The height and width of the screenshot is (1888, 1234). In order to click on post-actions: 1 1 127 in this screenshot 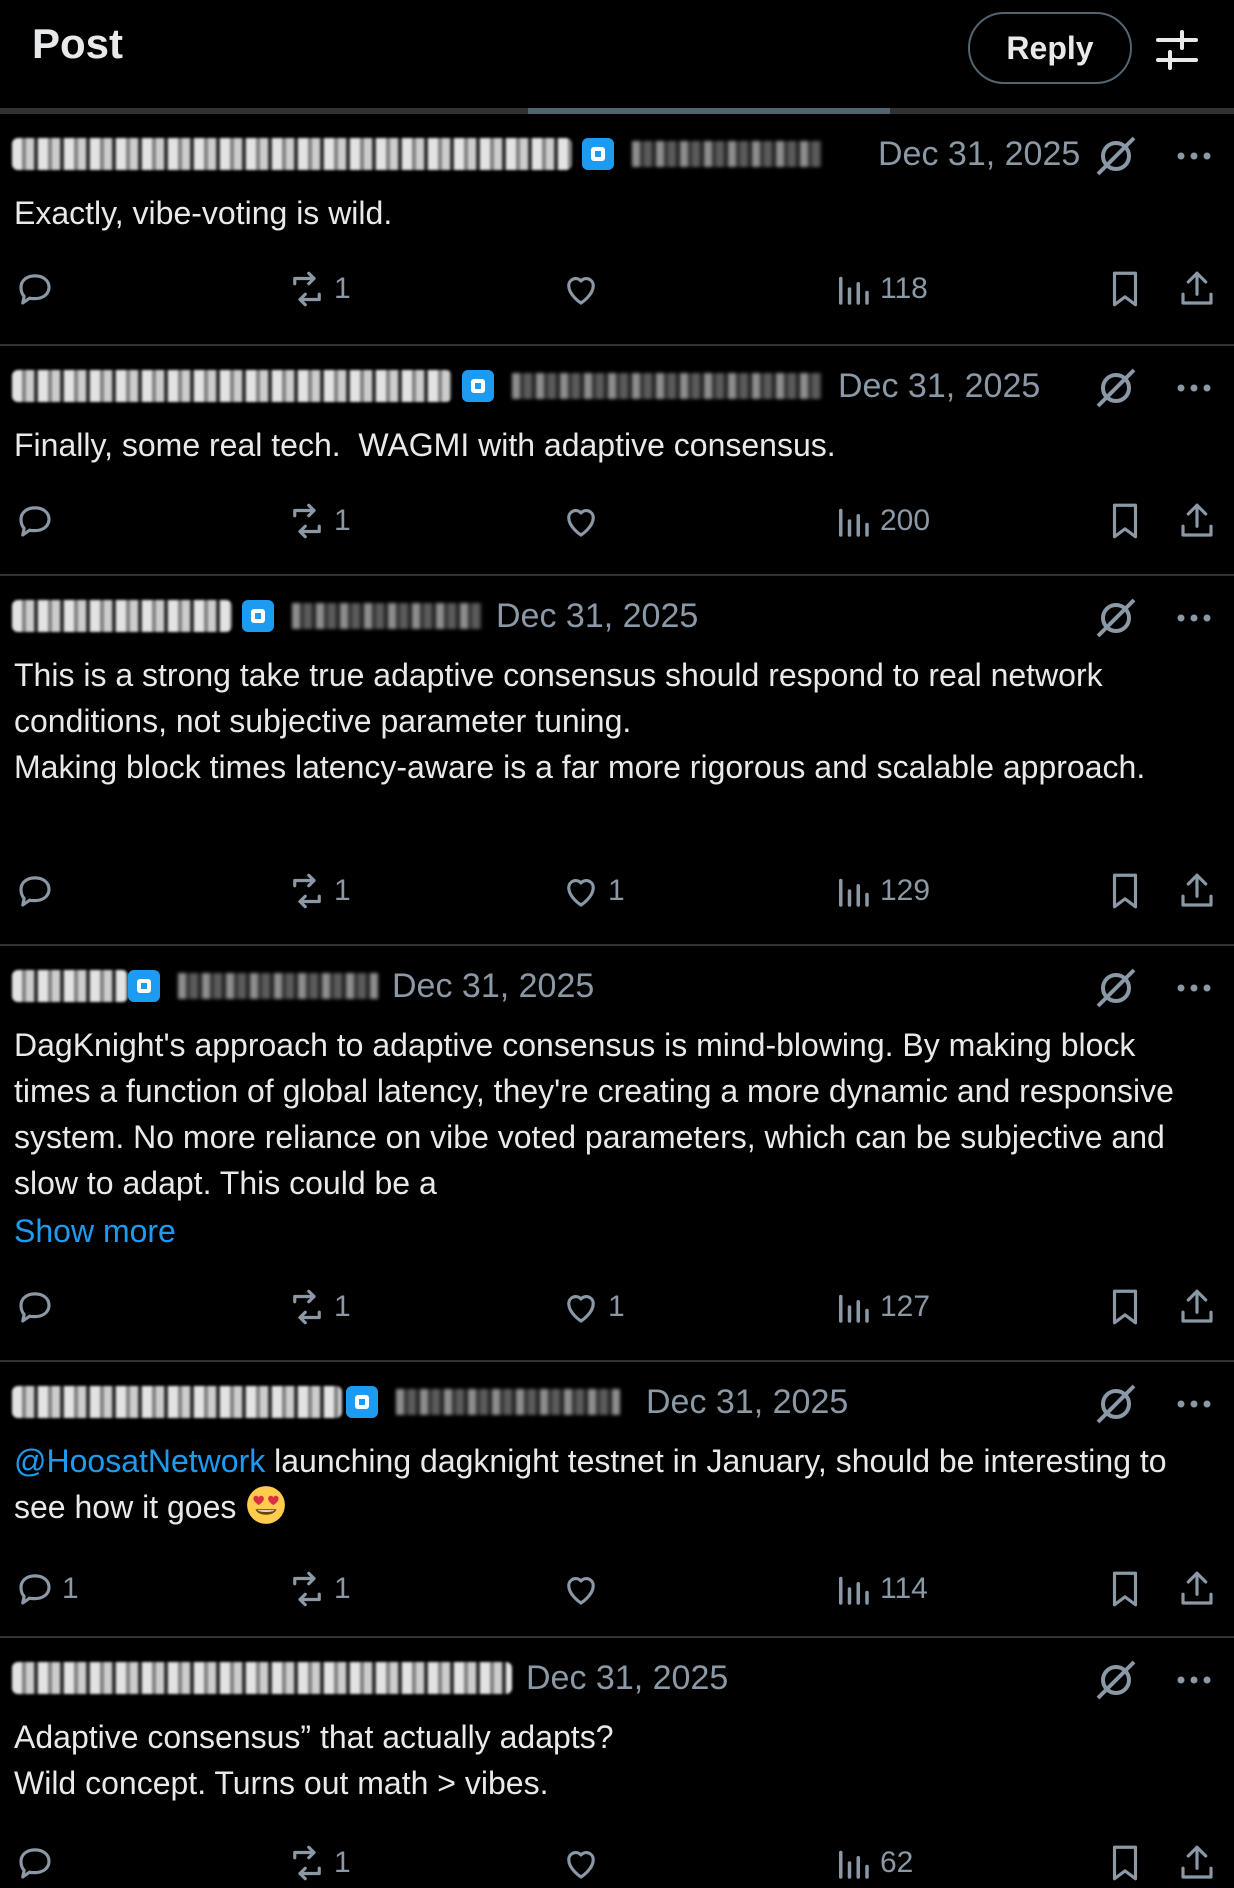, I will do `click(617, 1307)`.